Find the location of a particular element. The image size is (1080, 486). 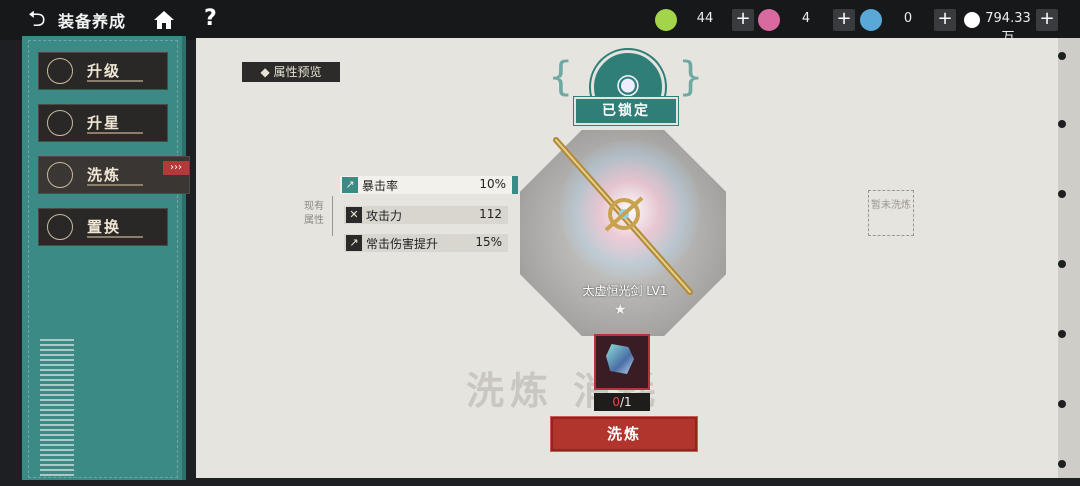

active-arrows-icon: ››› is located at coordinates (176, 168).